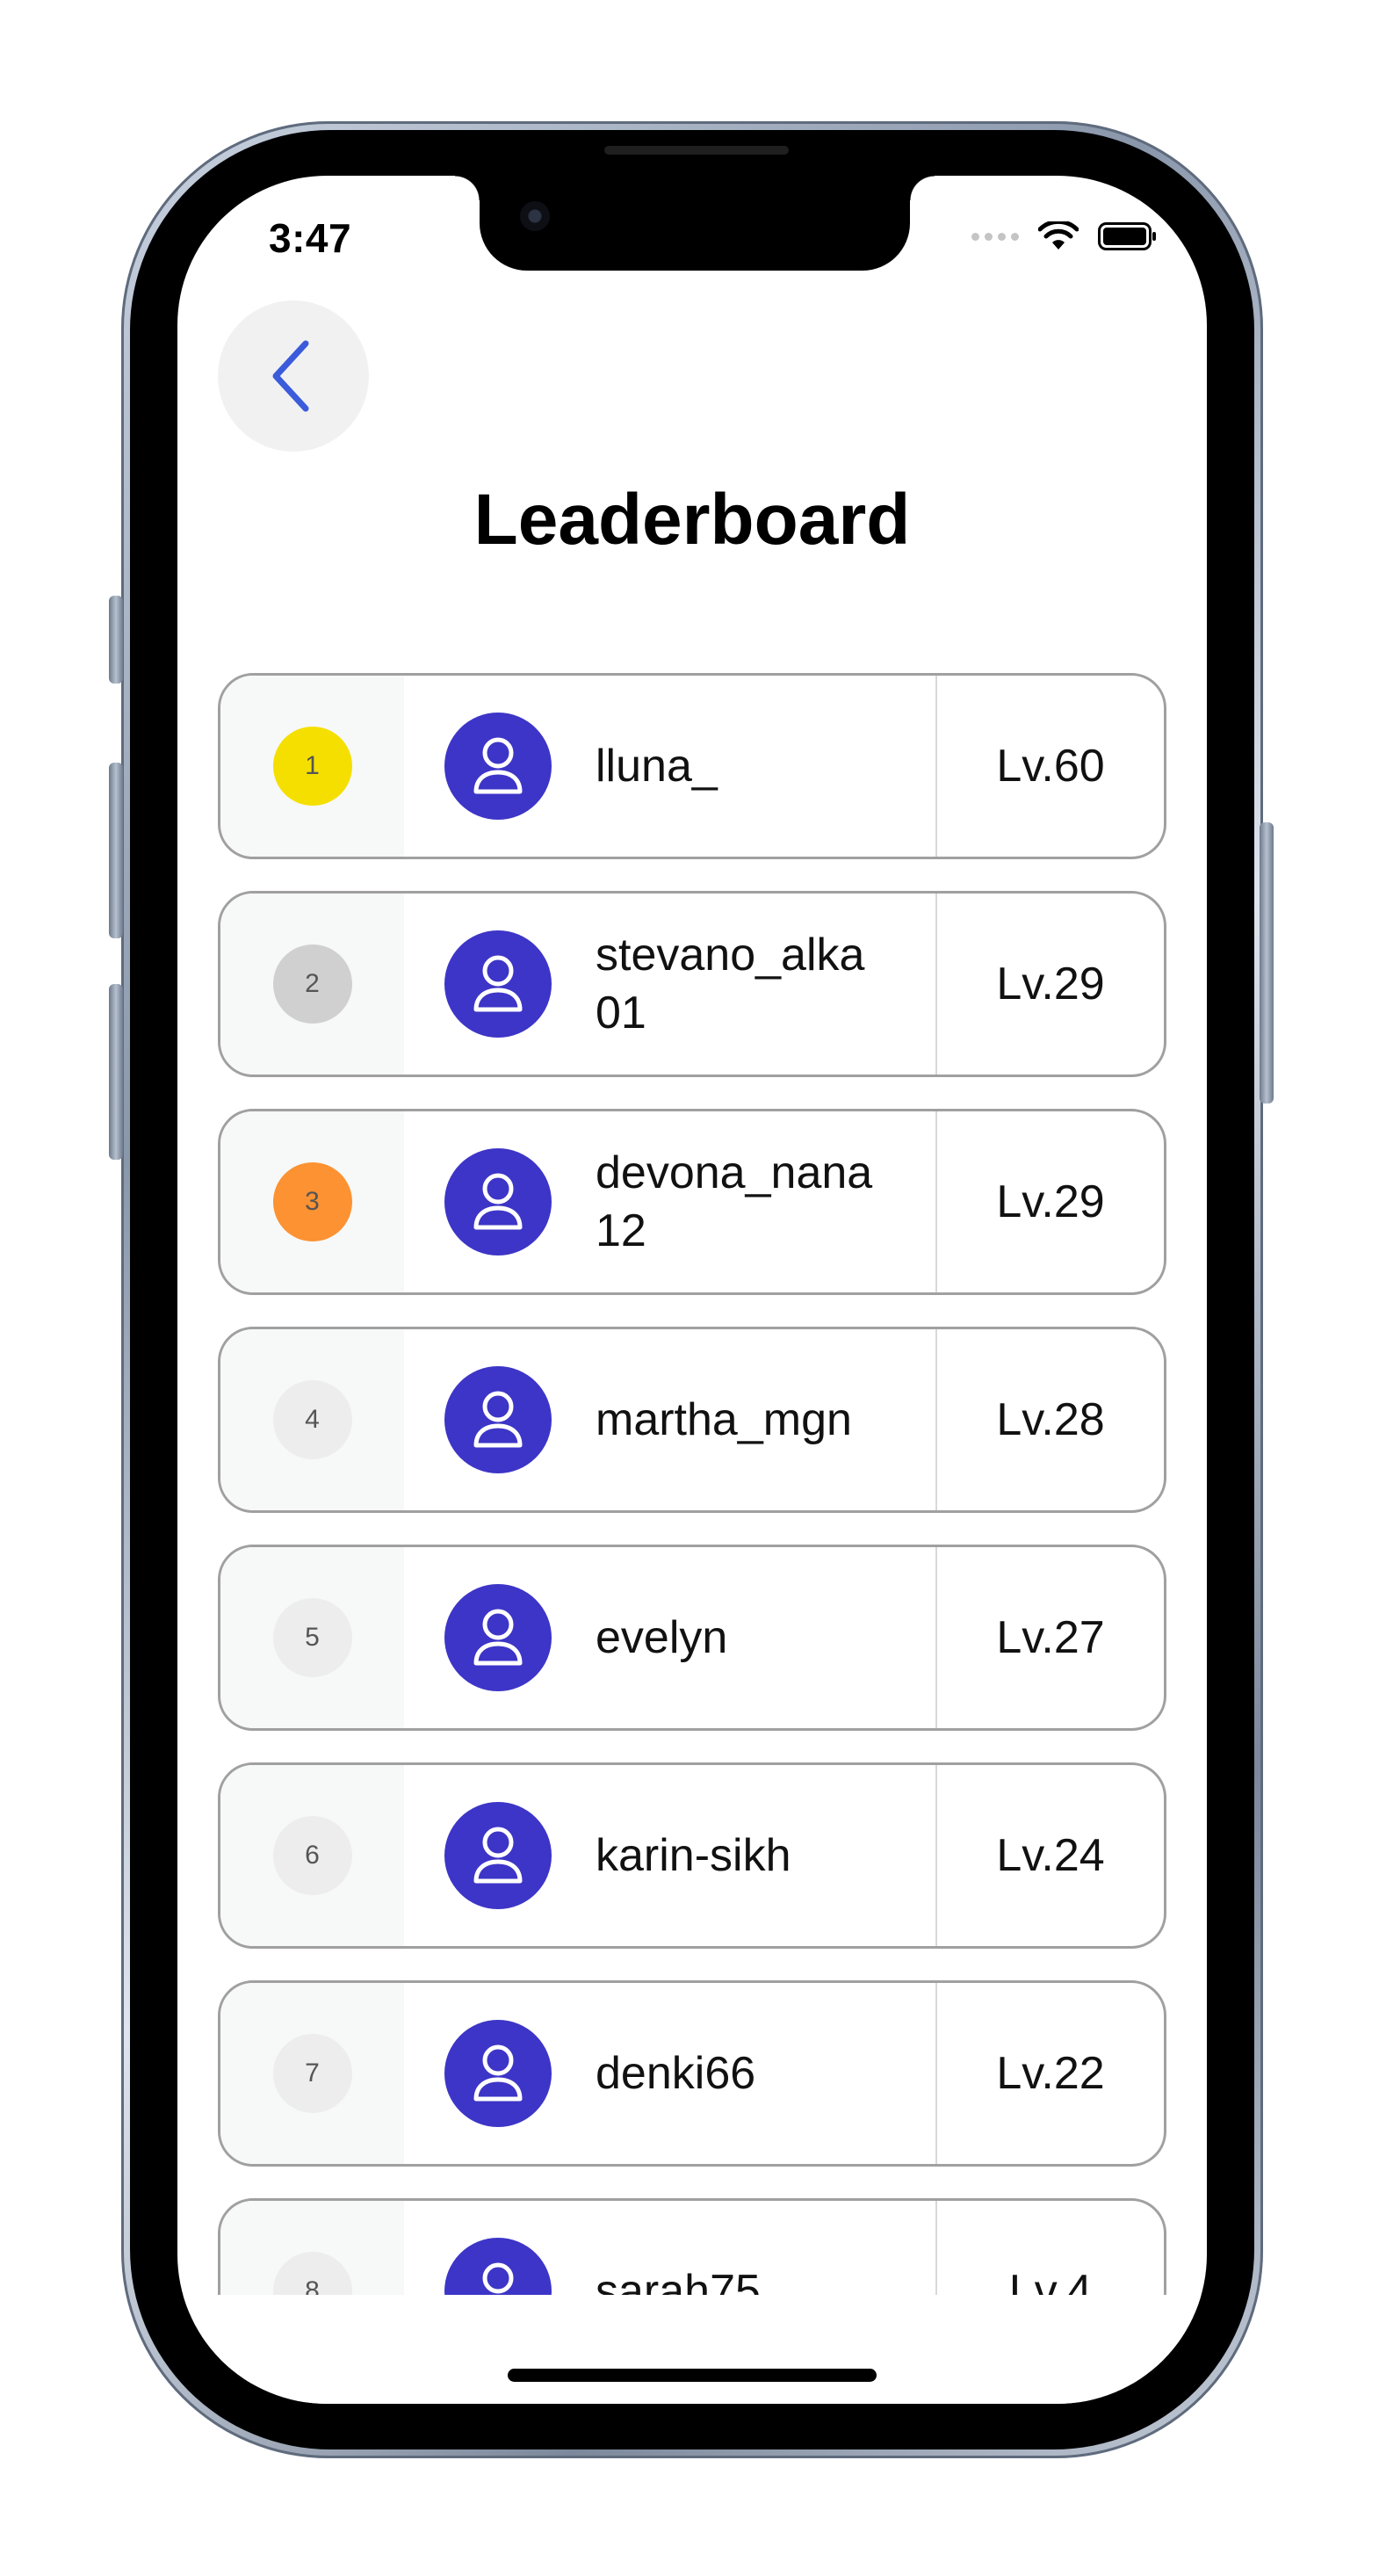  What do you see at coordinates (734, 1201) in the screenshot?
I see `username: devona_nana12` at bounding box center [734, 1201].